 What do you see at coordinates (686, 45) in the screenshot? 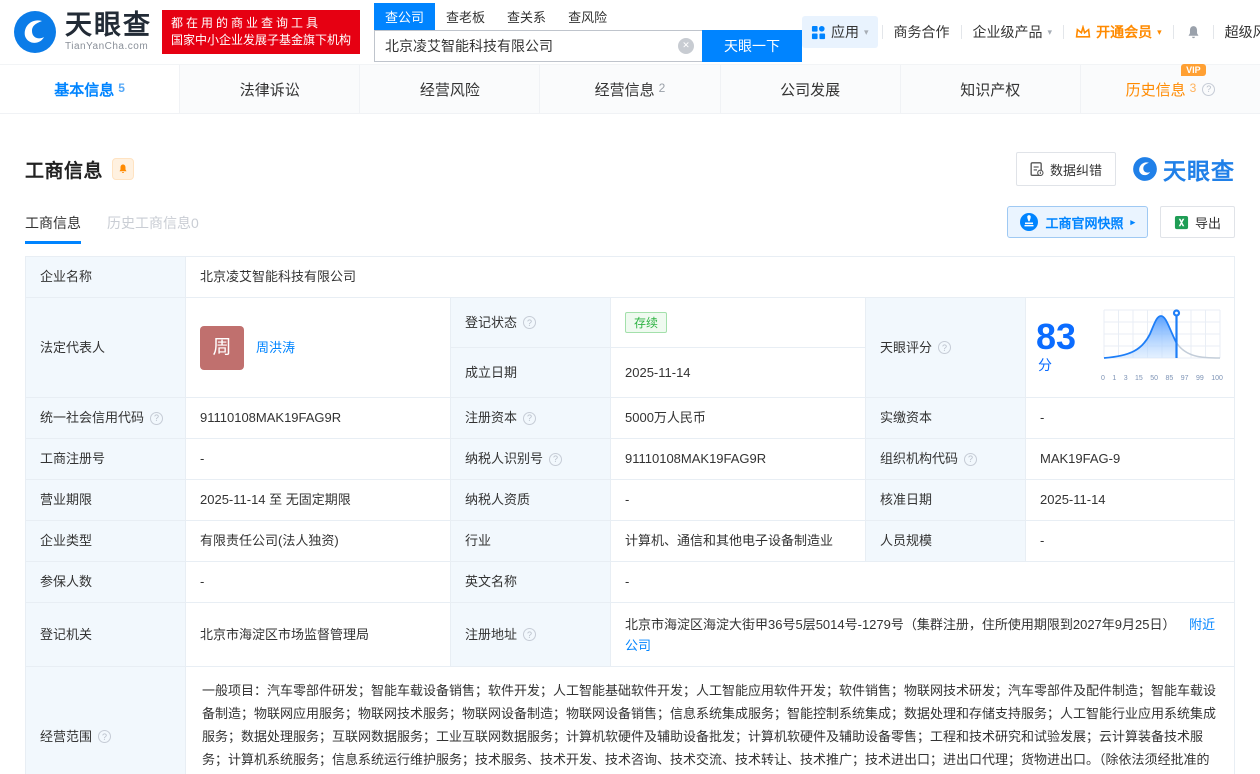
I see `clear-icon: ✕` at bounding box center [686, 45].